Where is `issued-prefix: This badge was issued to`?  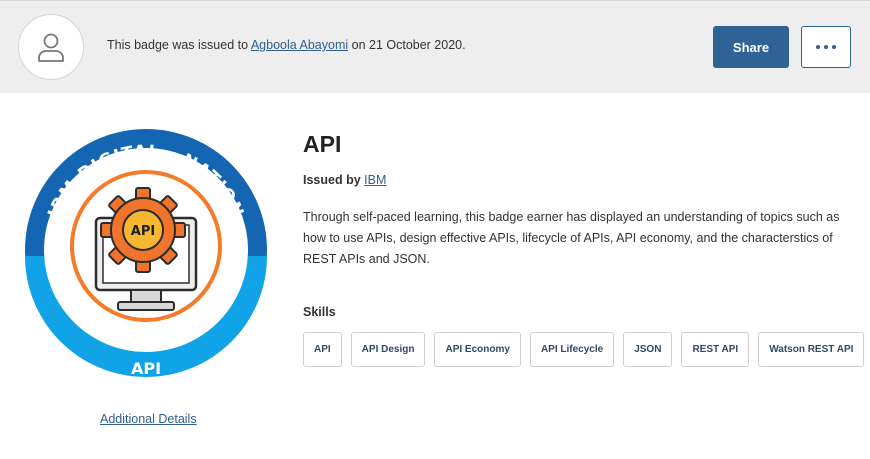
issued-prefix: This badge was issued to is located at coordinates (179, 45).